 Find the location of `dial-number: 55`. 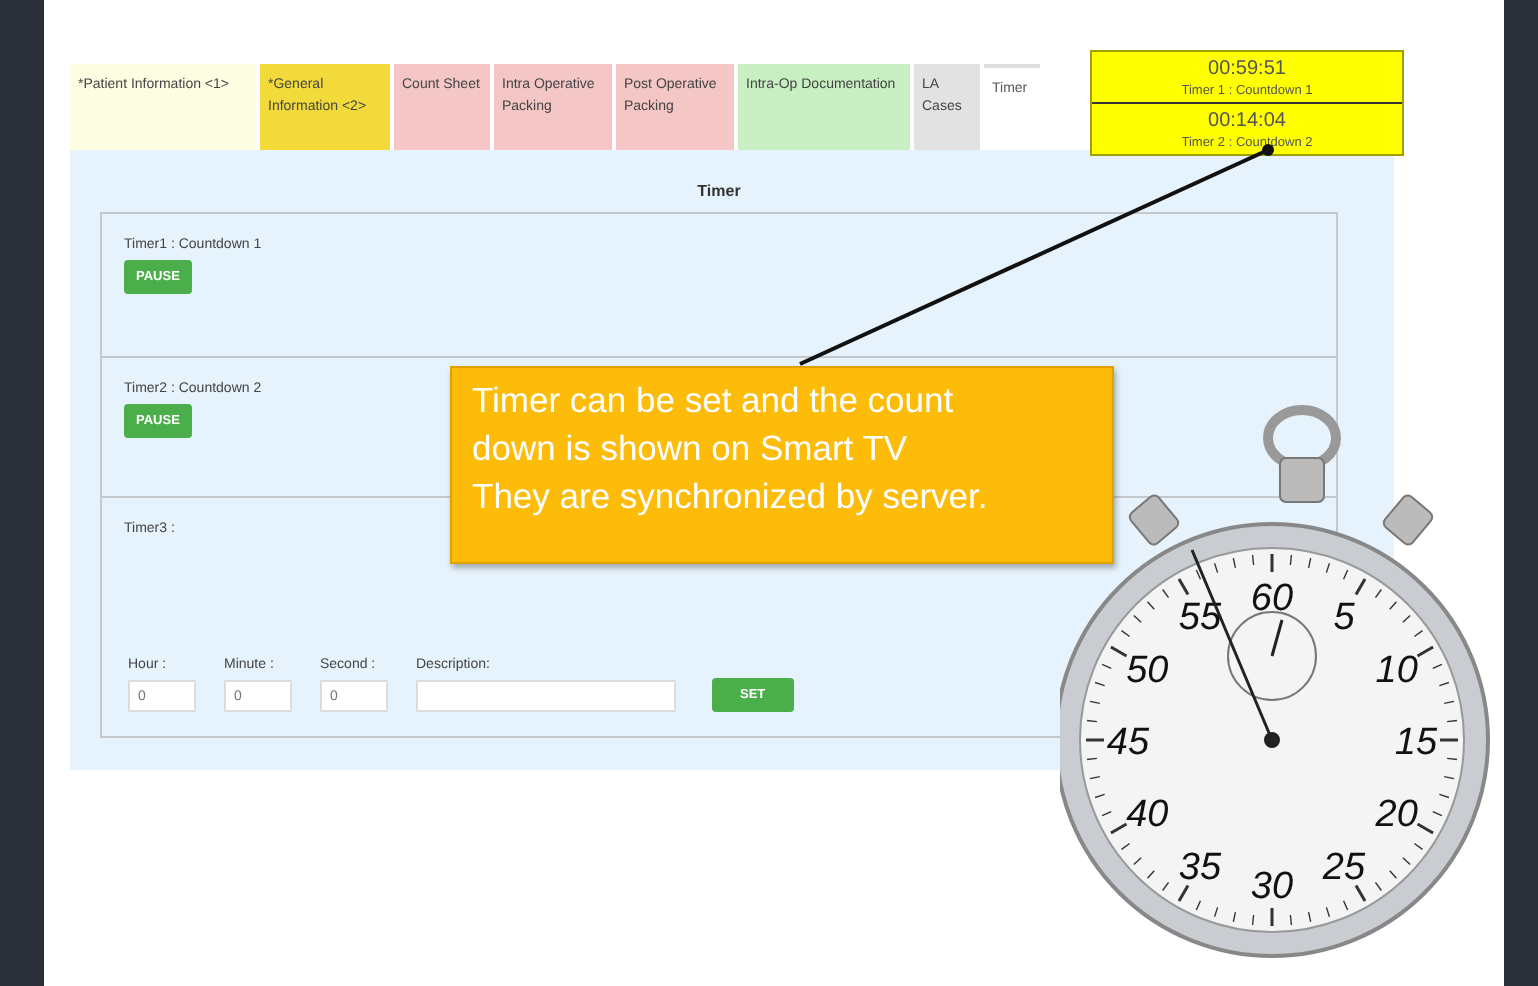

dial-number: 55 is located at coordinates (1200, 618).